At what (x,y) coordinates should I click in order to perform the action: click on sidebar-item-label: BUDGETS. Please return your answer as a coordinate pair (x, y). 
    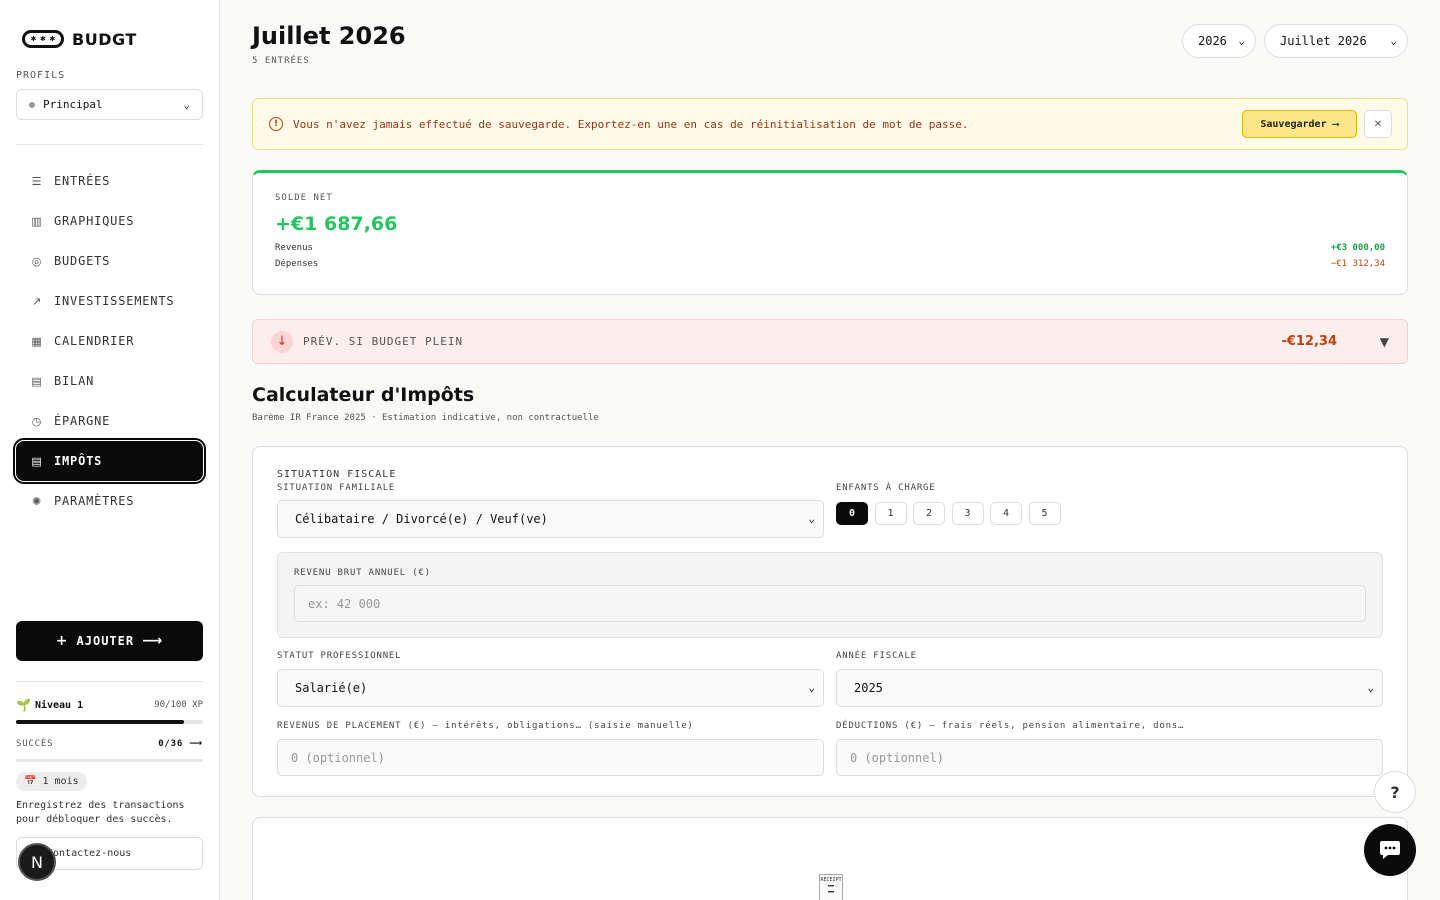
    Looking at the image, I should click on (82, 261).